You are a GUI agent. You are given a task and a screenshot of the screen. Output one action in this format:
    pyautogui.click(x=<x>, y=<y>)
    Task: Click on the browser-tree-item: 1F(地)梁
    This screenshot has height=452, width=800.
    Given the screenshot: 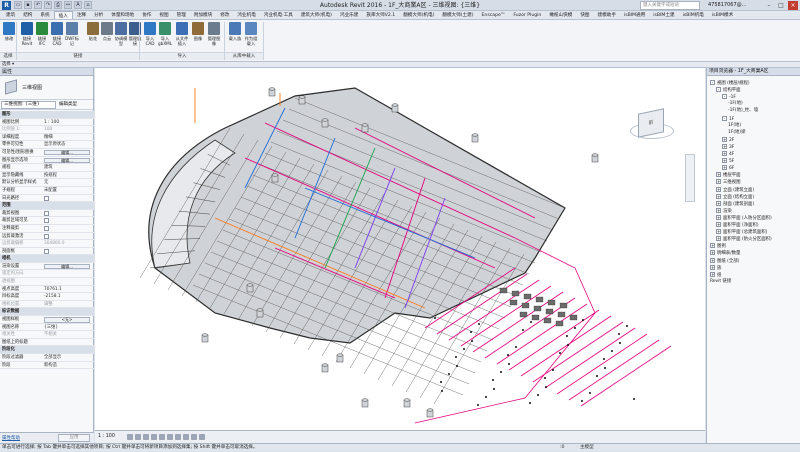 What is the action you would take?
    pyautogui.click(x=737, y=133)
    